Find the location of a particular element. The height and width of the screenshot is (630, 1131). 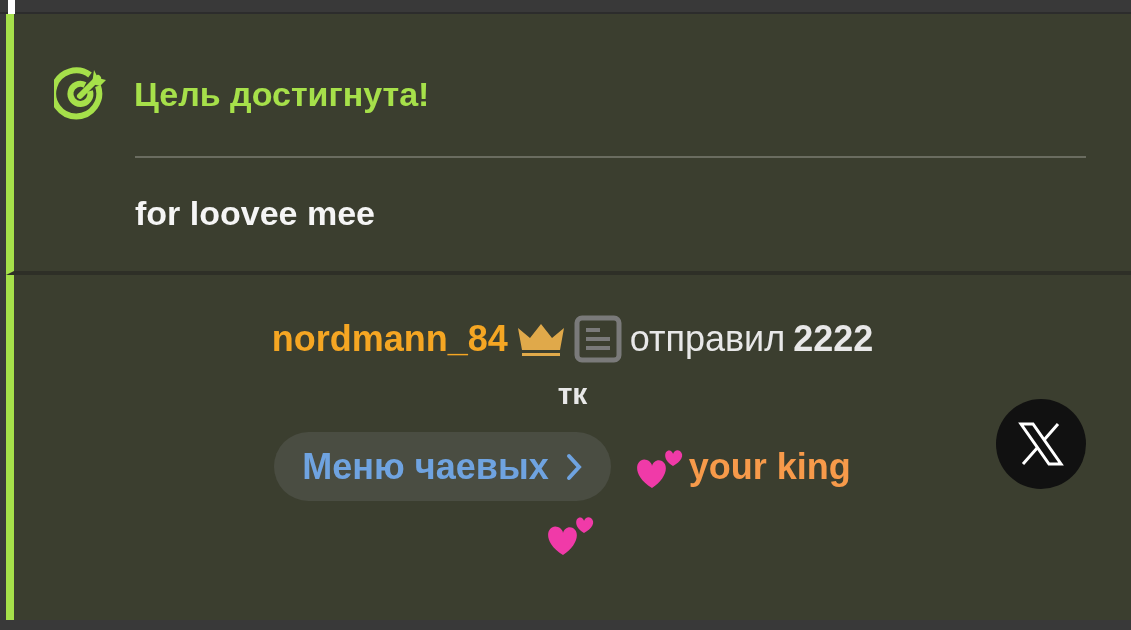

document-icon is located at coordinates (597, 339).